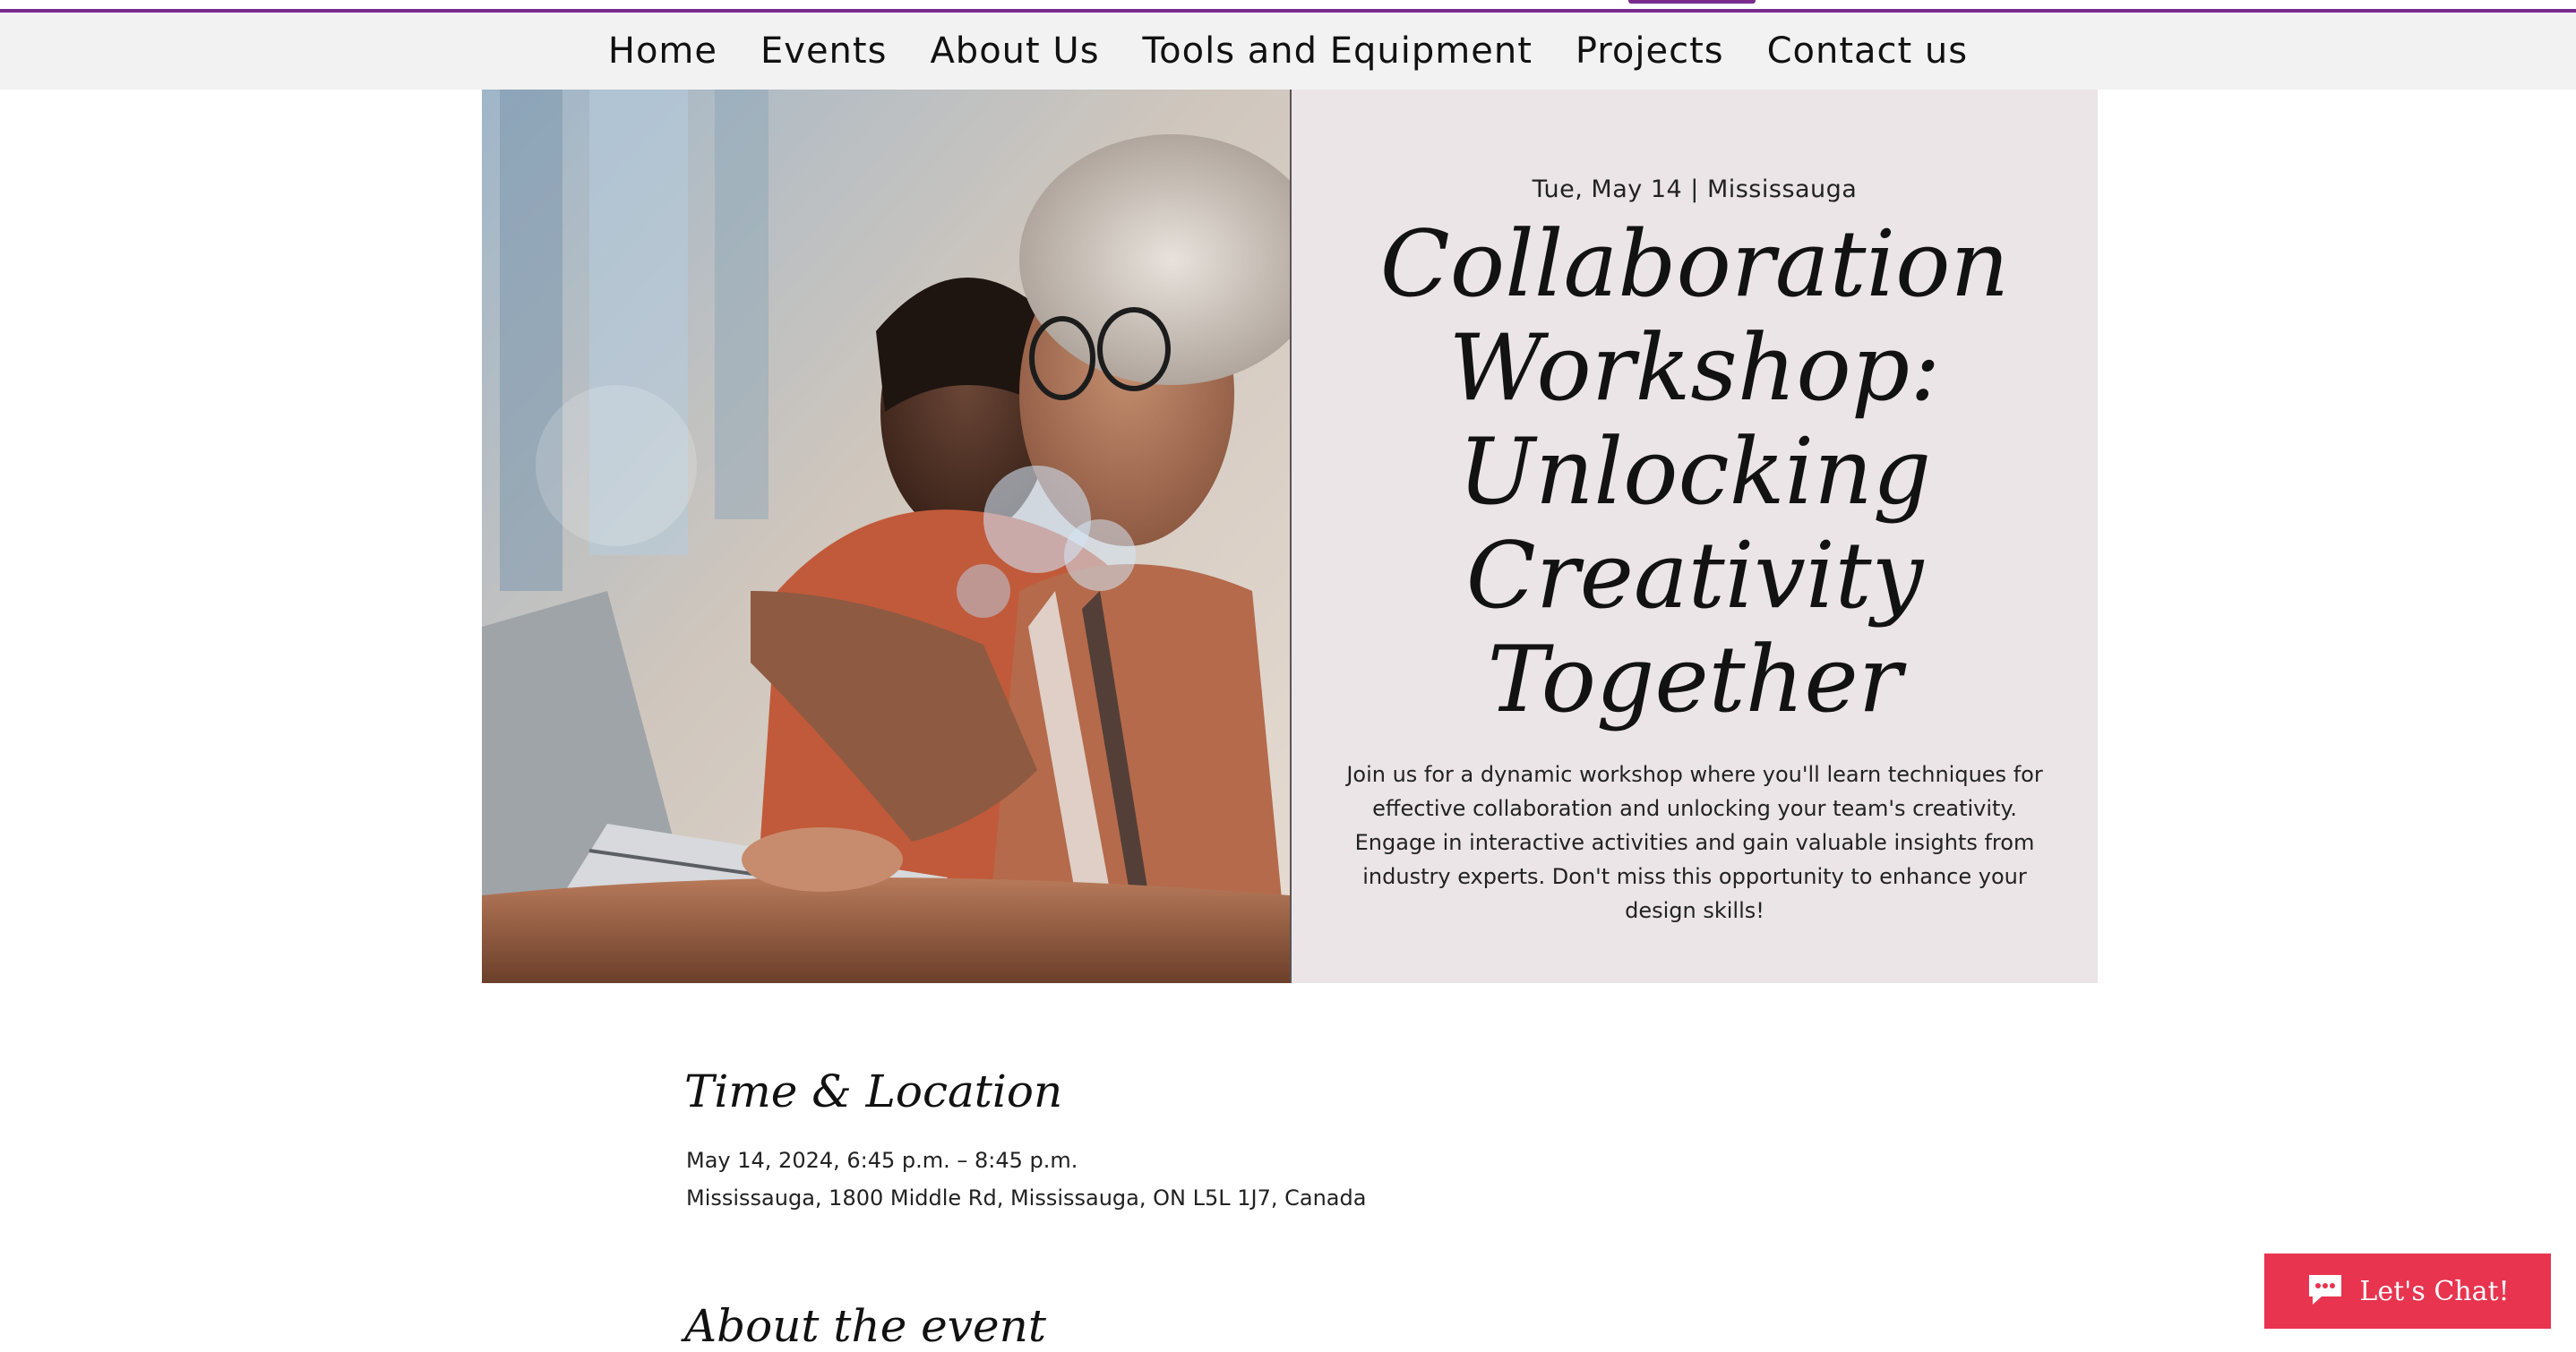 The width and height of the screenshot is (2576, 1352). What do you see at coordinates (663, 51) in the screenshot?
I see `nav-item-home: Home` at bounding box center [663, 51].